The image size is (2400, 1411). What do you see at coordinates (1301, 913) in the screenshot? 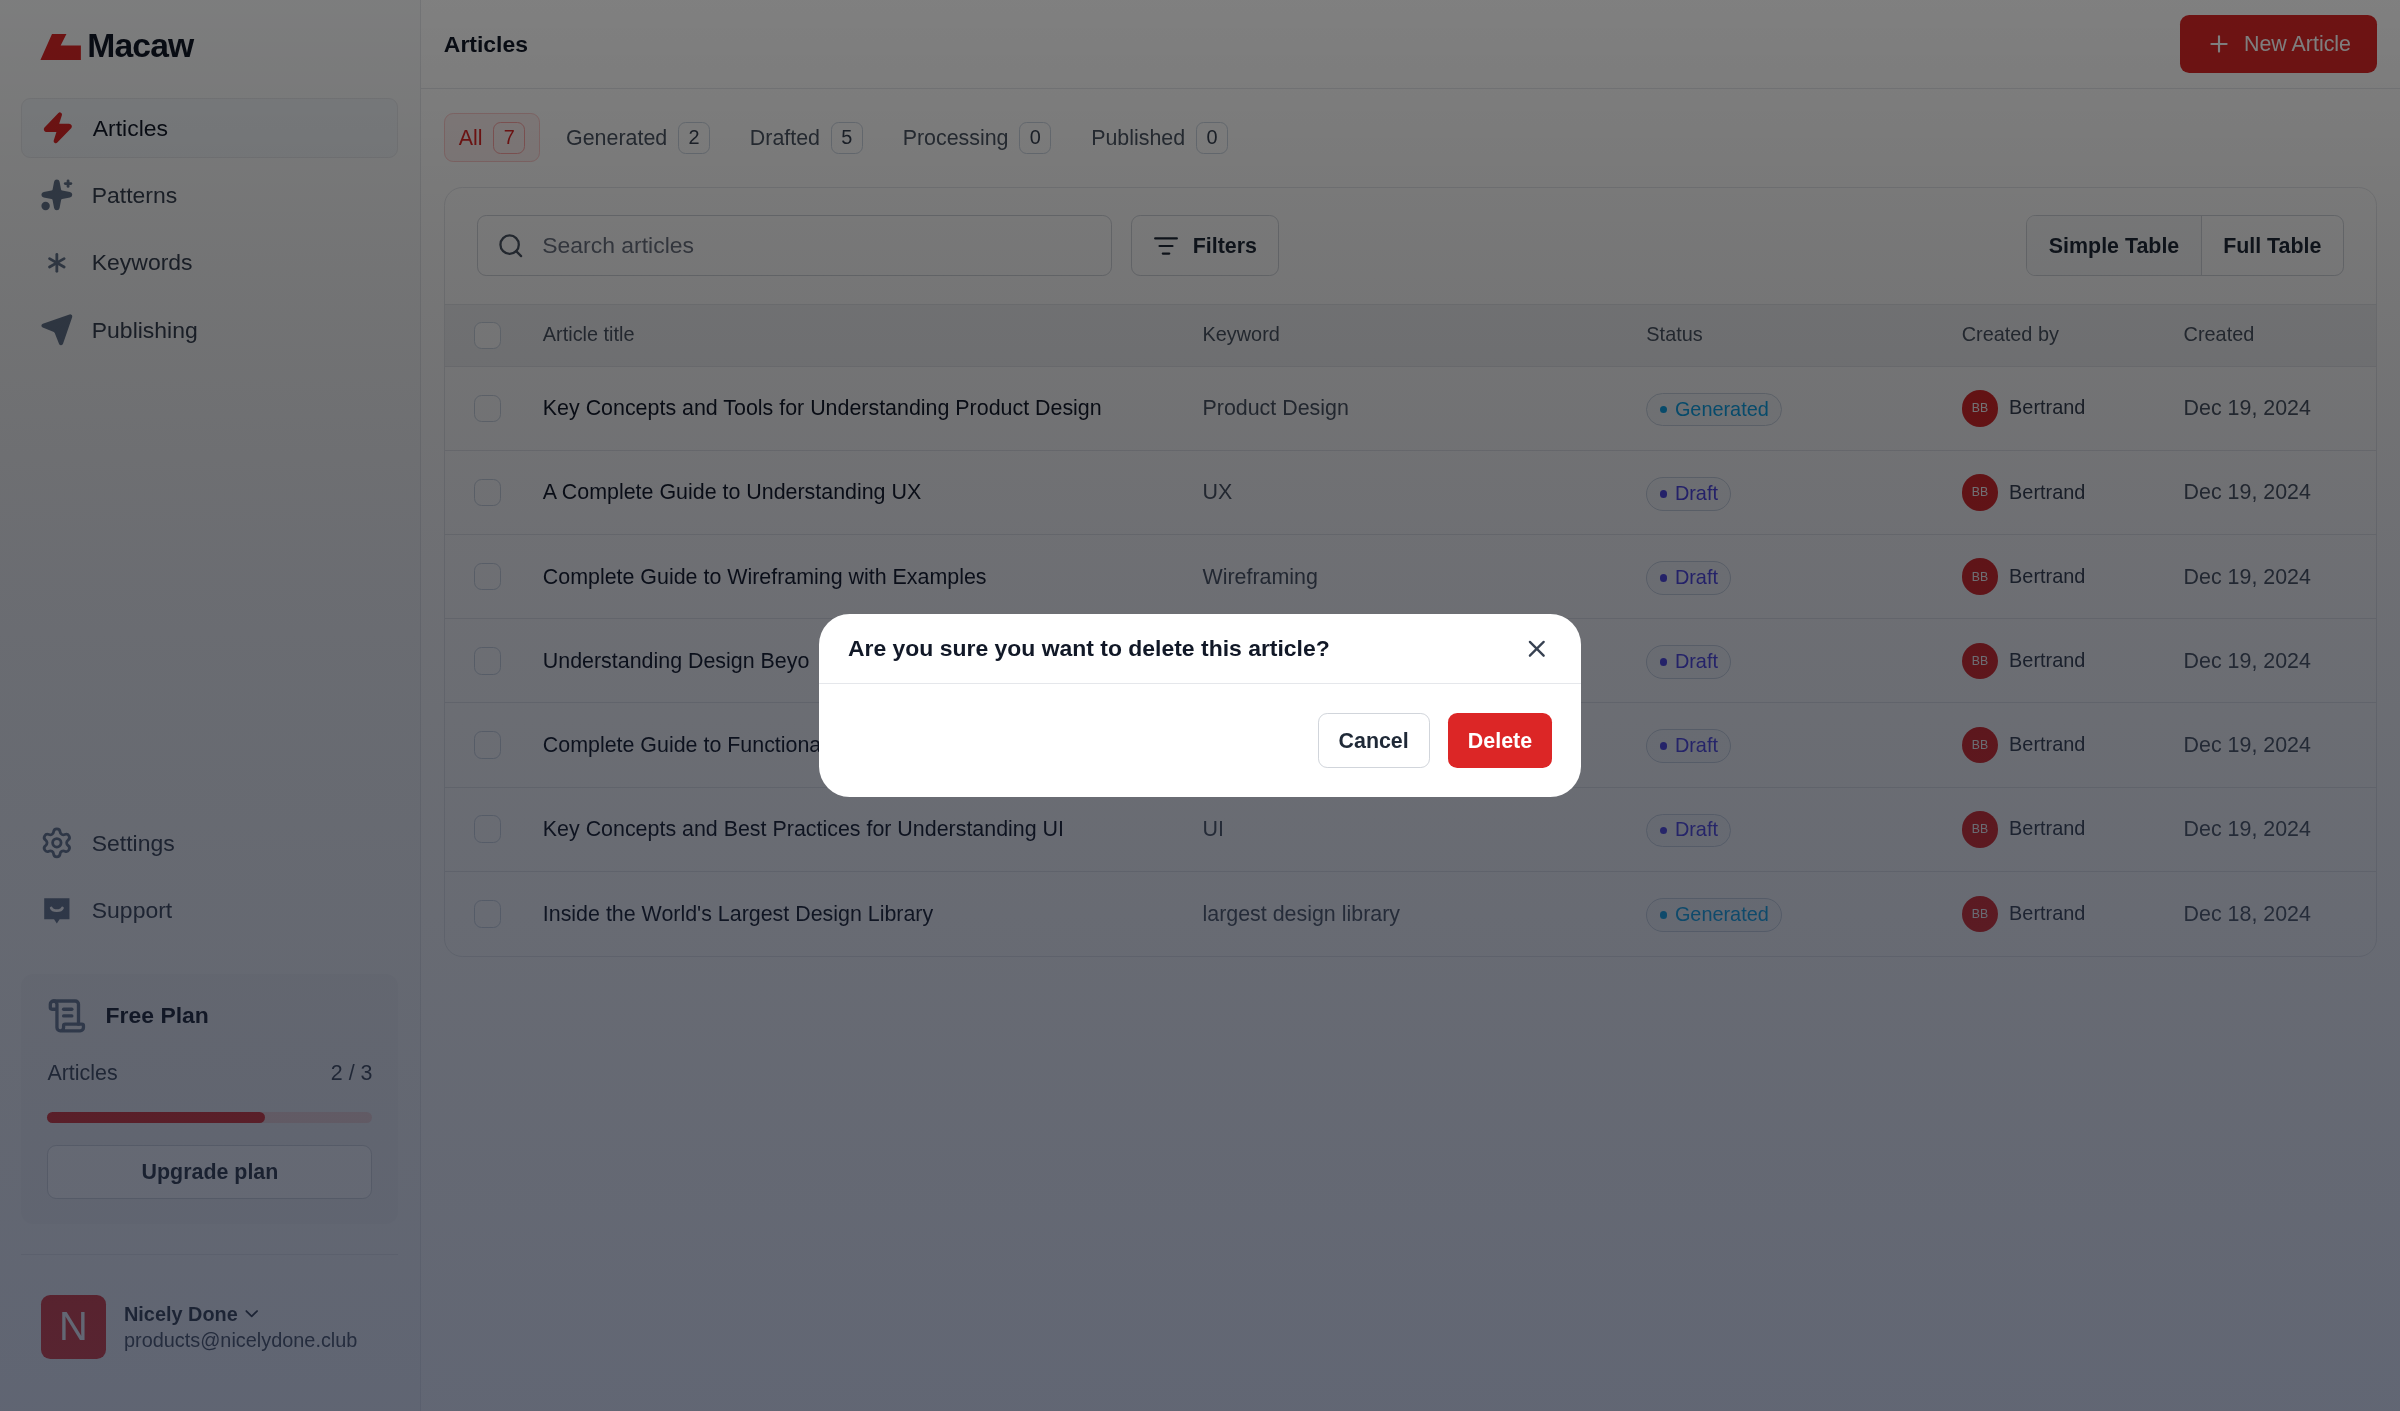
I see `keyword-cell: largest design library` at bounding box center [1301, 913].